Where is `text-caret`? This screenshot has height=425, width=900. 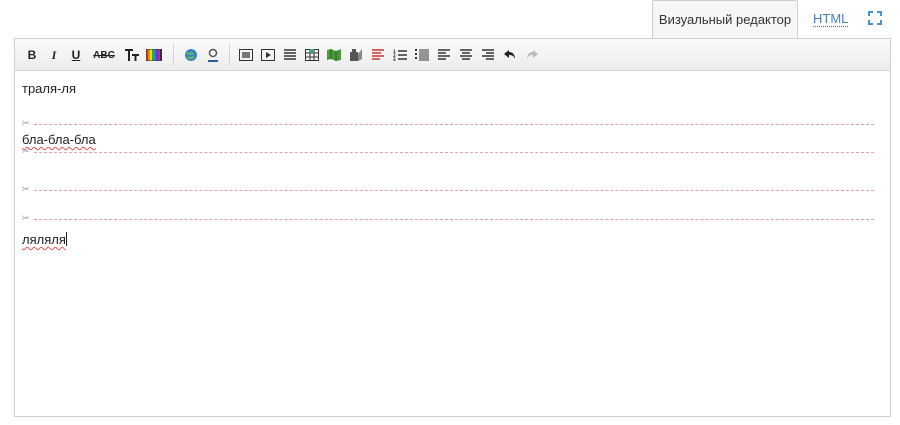
text-caret is located at coordinates (66, 239).